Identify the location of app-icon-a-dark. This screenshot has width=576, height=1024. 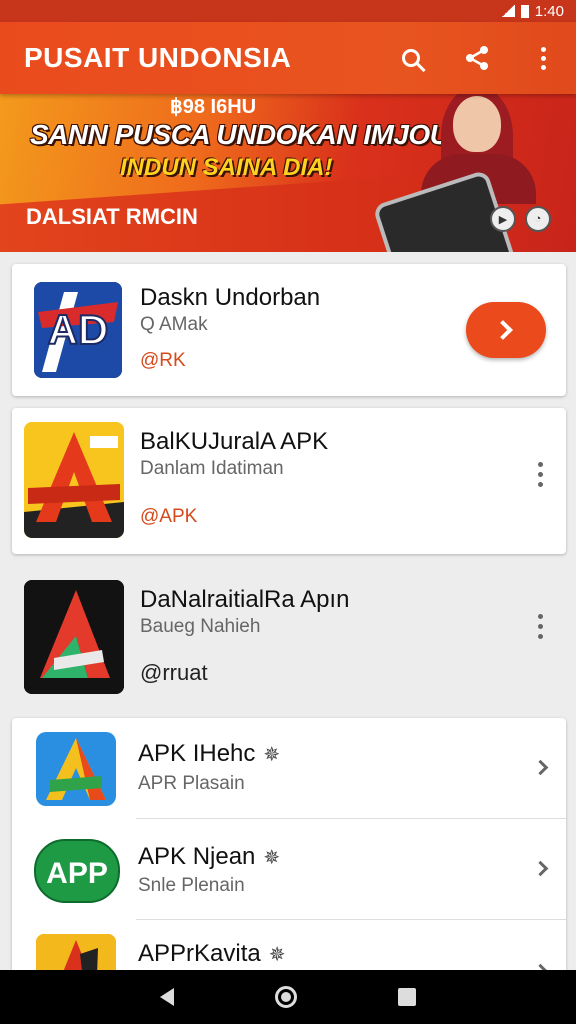
(74, 637).